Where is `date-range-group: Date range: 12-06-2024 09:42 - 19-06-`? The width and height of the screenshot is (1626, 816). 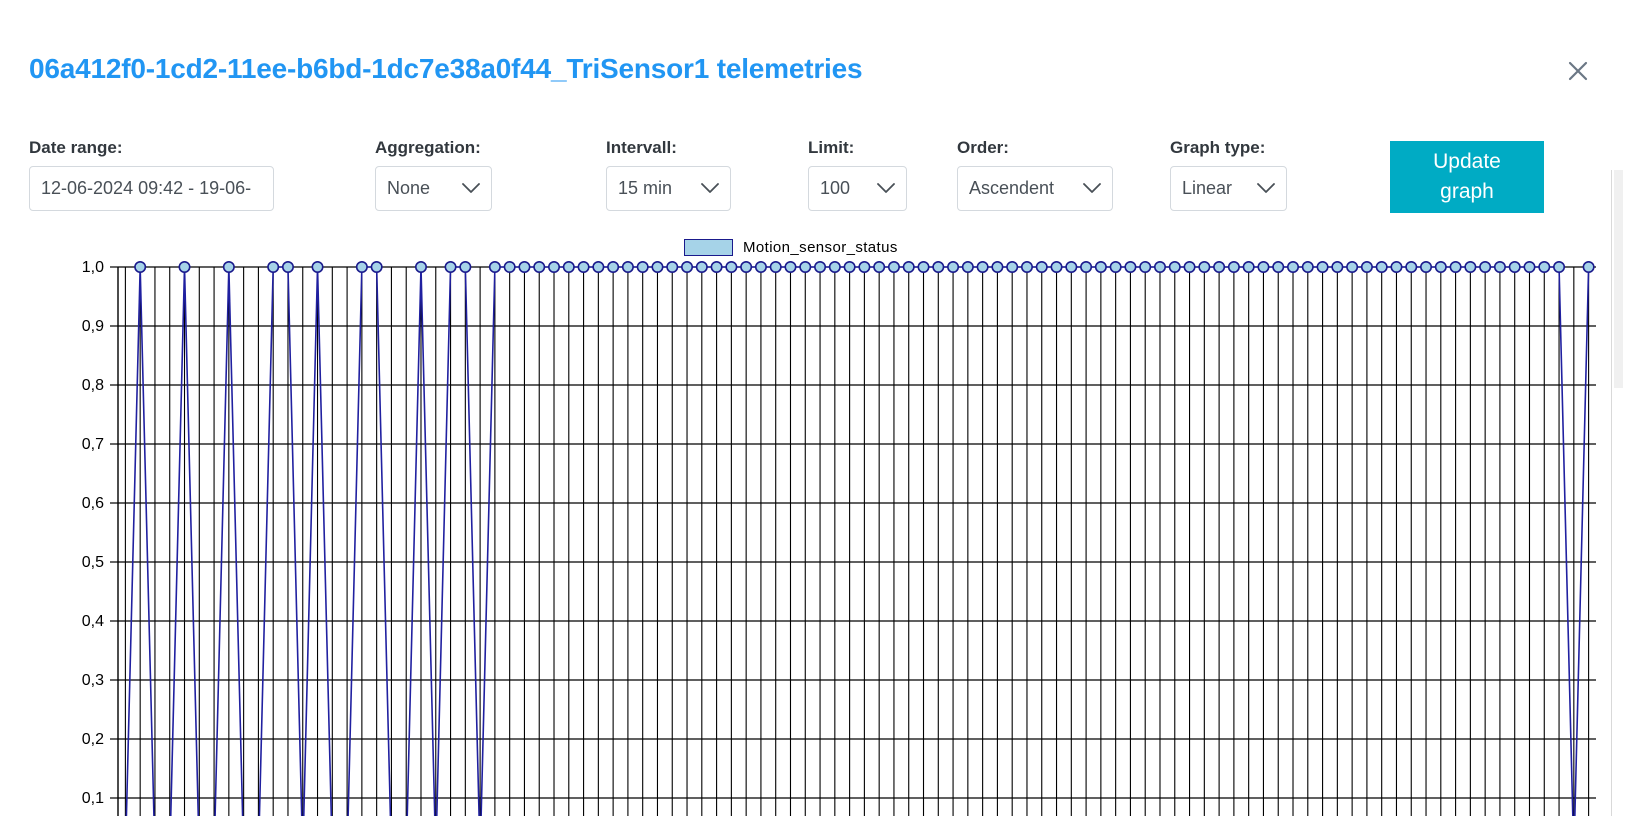 date-range-group: Date range: 12-06-2024 09:42 - 19-06- is located at coordinates (151, 174).